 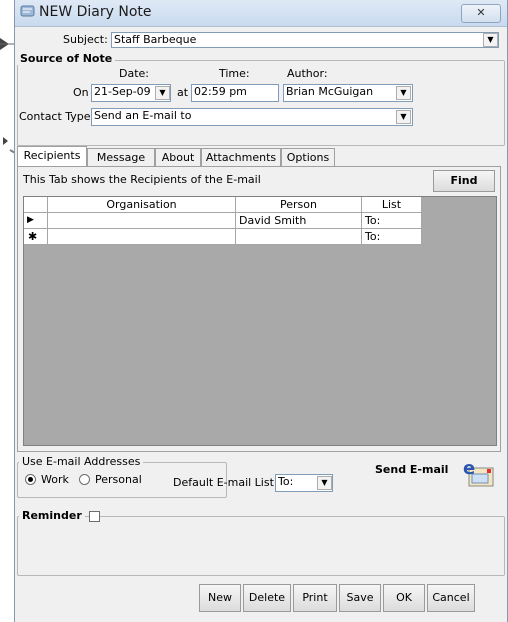 I want to click on row-marker-current-icon: ▶, so click(x=36, y=221).